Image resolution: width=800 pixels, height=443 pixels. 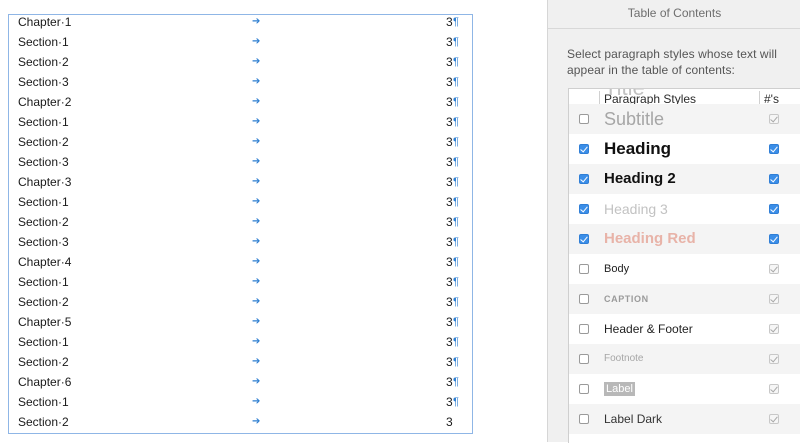 What do you see at coordinates (240, 182) in the screenshot?
I see `toc-entry: Chapter·3 ➔ 3 ¶` at bounding box center [240, 182].